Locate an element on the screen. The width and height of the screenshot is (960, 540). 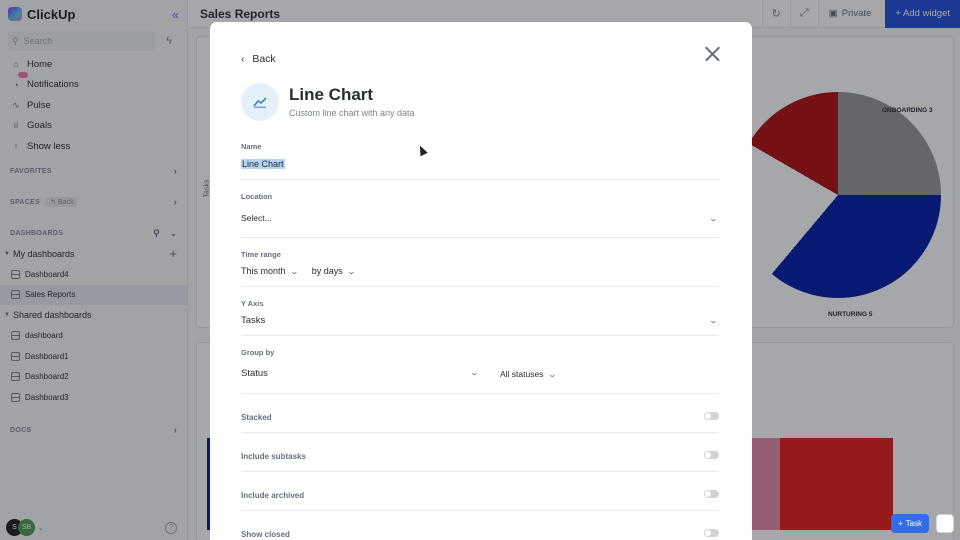
apps-grid-button is located at coordinates (945, 523).